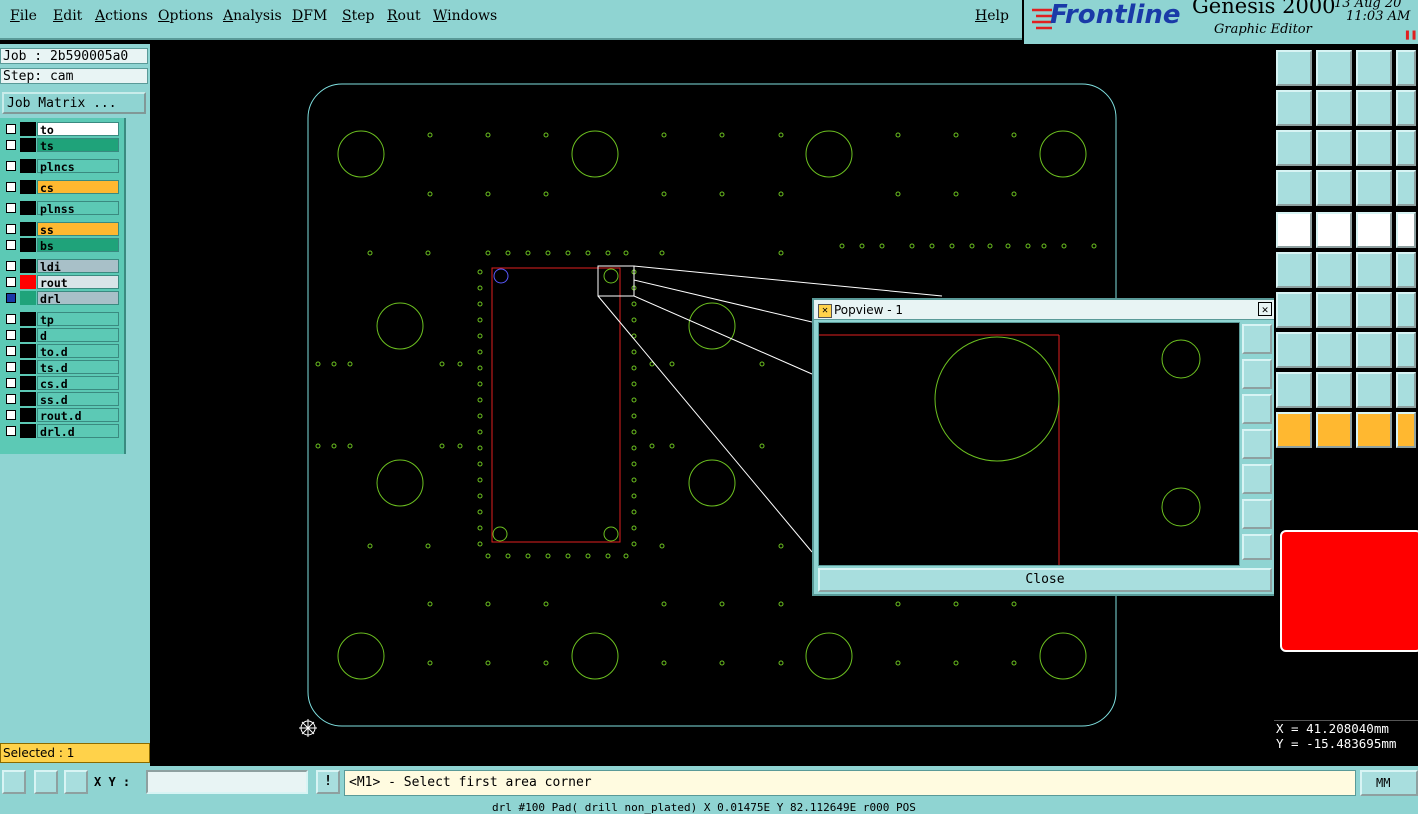  What do you see at coordinates (1406, 188) in the screenshot?
I see `route-button` at bounding box center [1406, 188].